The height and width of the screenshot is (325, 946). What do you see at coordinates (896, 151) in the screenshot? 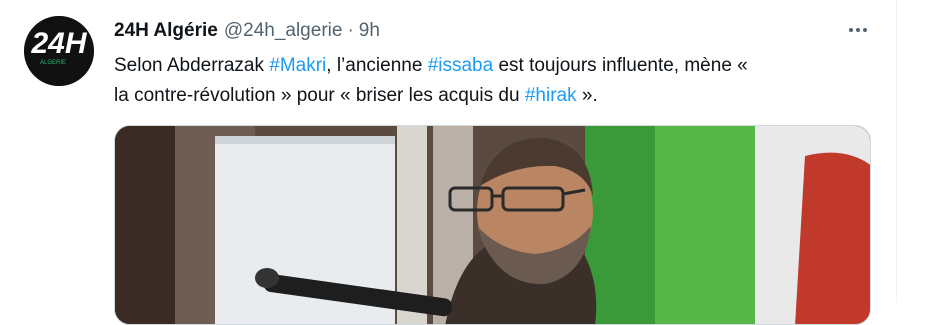
I see `divider` at bounding box center [896, 151].